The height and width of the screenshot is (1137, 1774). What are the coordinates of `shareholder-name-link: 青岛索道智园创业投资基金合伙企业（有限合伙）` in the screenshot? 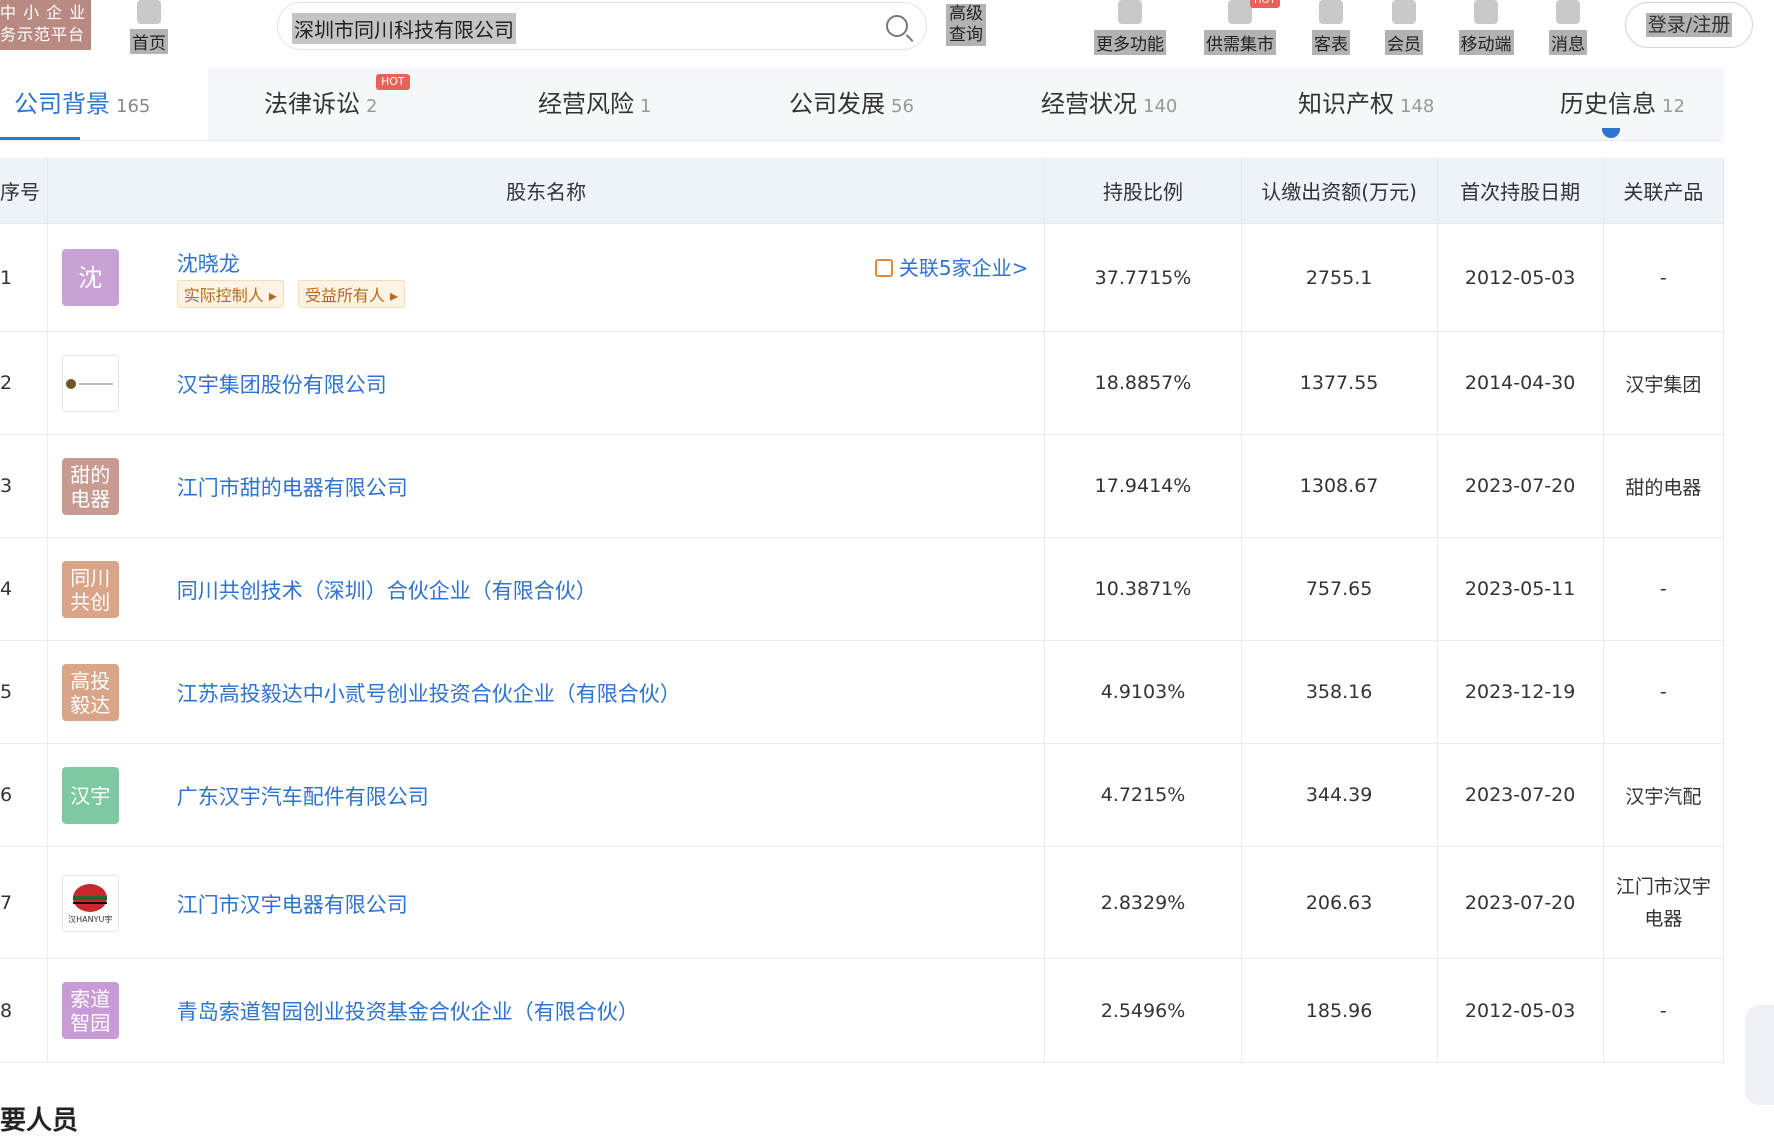 It's located at (408, 1011).